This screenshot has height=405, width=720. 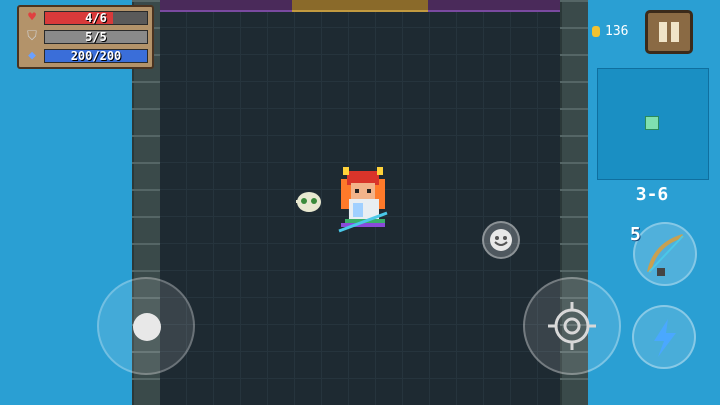 I want to click on joystick-knob, so click(x=147, y=327).